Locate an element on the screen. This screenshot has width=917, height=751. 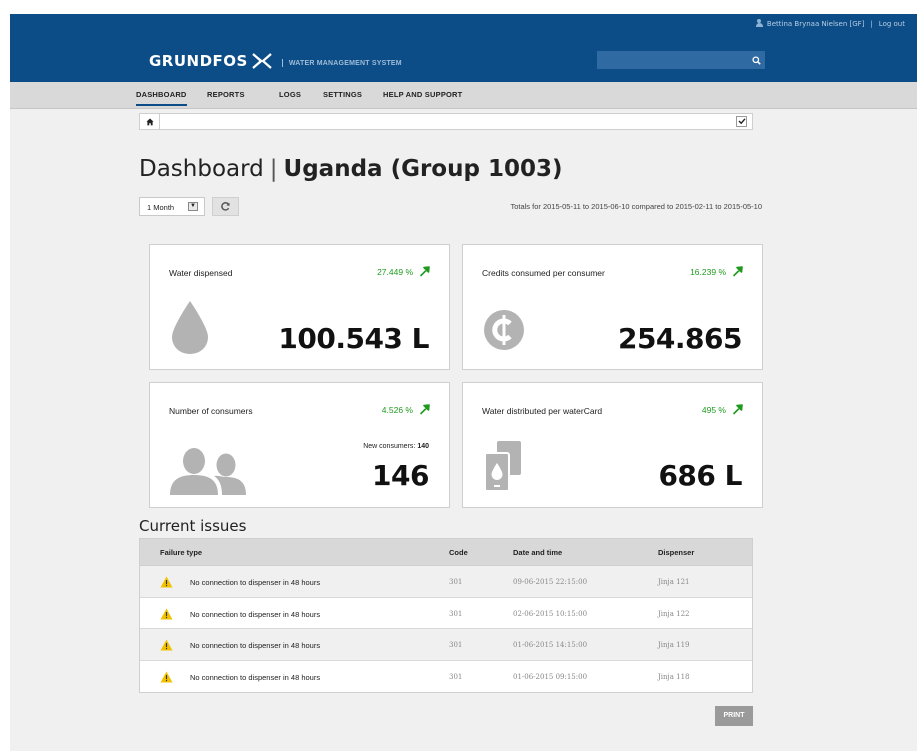
search-input is located at coordinates (681, 60).